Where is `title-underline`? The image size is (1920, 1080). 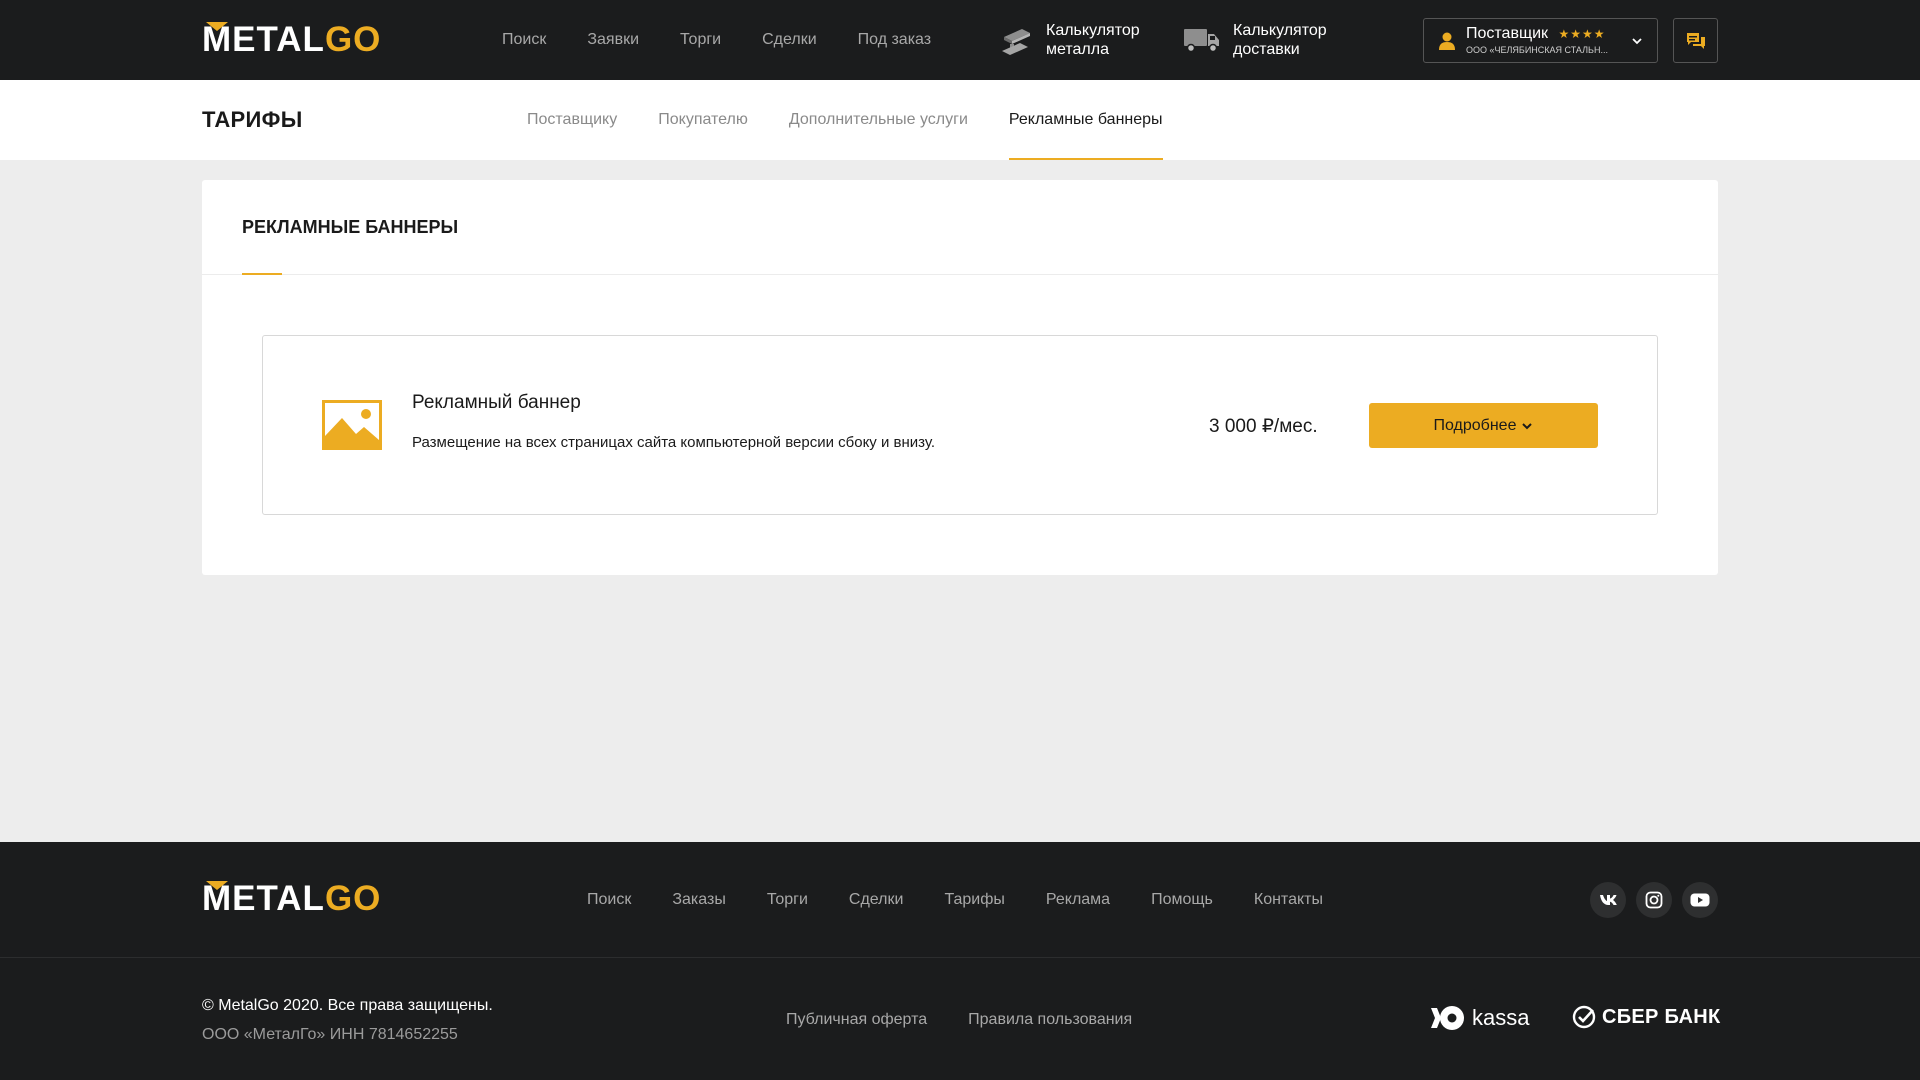 title-underline is located at coordinates (262, 274).